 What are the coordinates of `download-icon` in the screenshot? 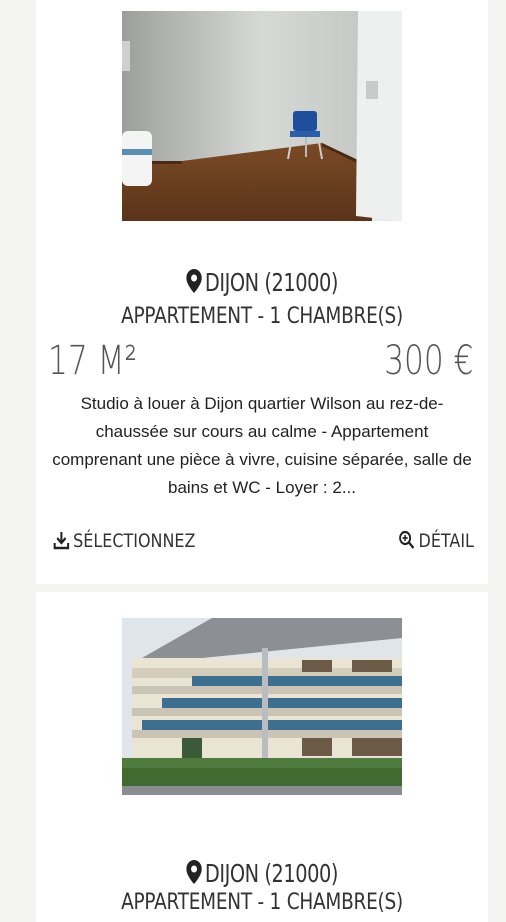 It's located at (61, 541).